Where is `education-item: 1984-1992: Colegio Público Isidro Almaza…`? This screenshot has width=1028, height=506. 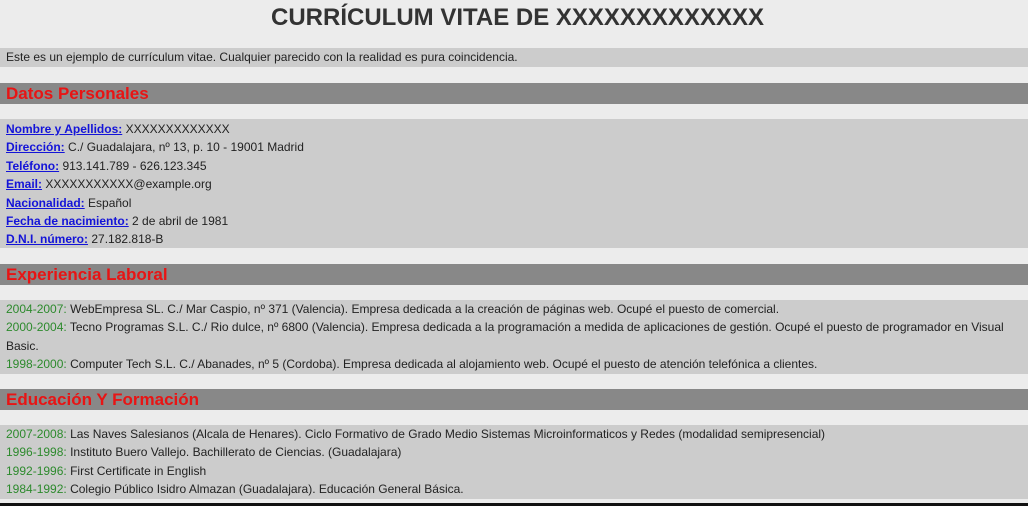
education-item: 1984-1992: Colegio Público Isidro Almaza… is located at coordinates (517, 489).